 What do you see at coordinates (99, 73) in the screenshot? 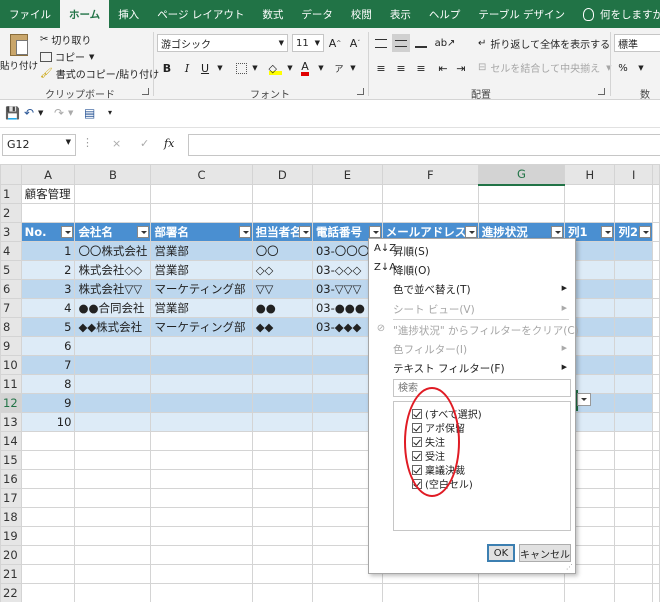
I see `format-painter-button: 🖌 書式のコピー/貼り付け` at bounding box center [99, 73].